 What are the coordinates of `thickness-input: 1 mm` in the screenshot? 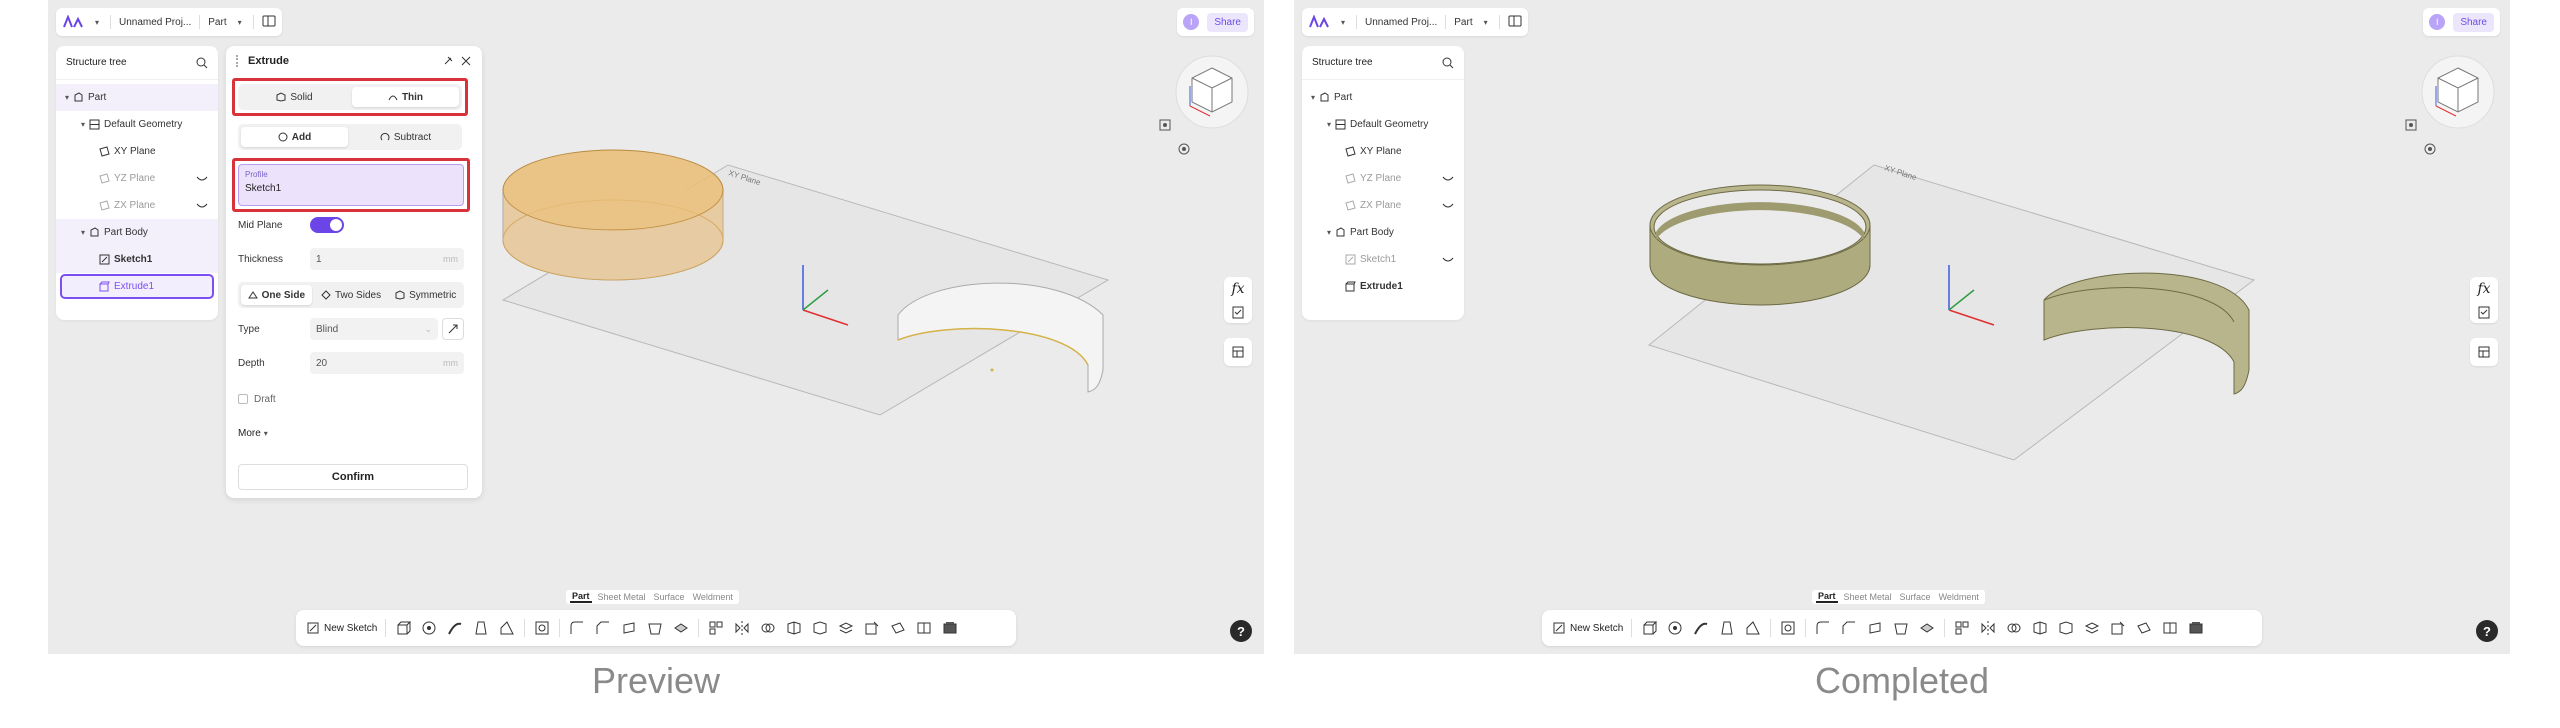 It's located at (387, 259).